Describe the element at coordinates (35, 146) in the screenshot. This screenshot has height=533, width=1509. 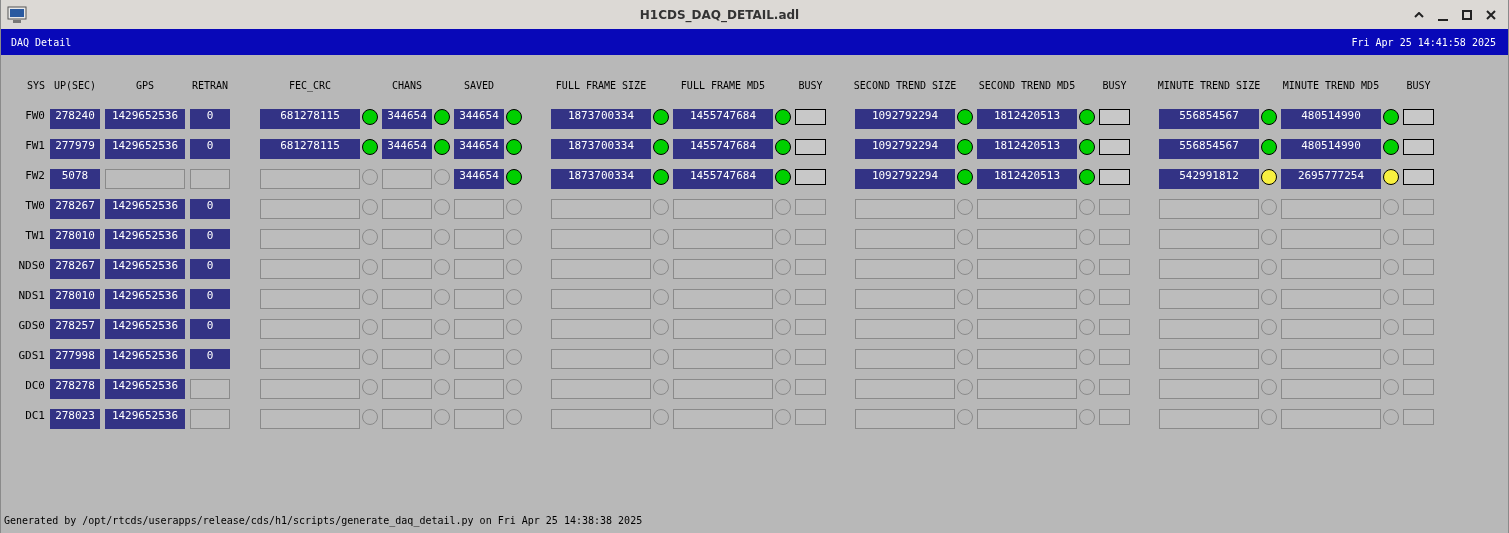
I see `system-label: FW1` at that location.